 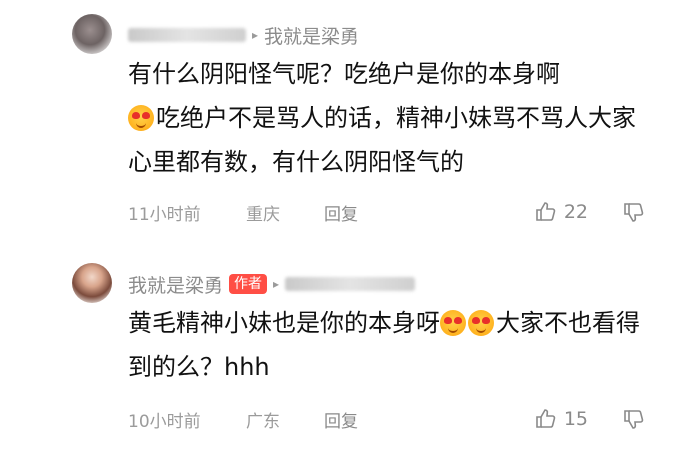 What do you see at coordinates (164, 214) in the screenshot?
I see `comment-time: 11小时前` at bounding box center [164, 214].